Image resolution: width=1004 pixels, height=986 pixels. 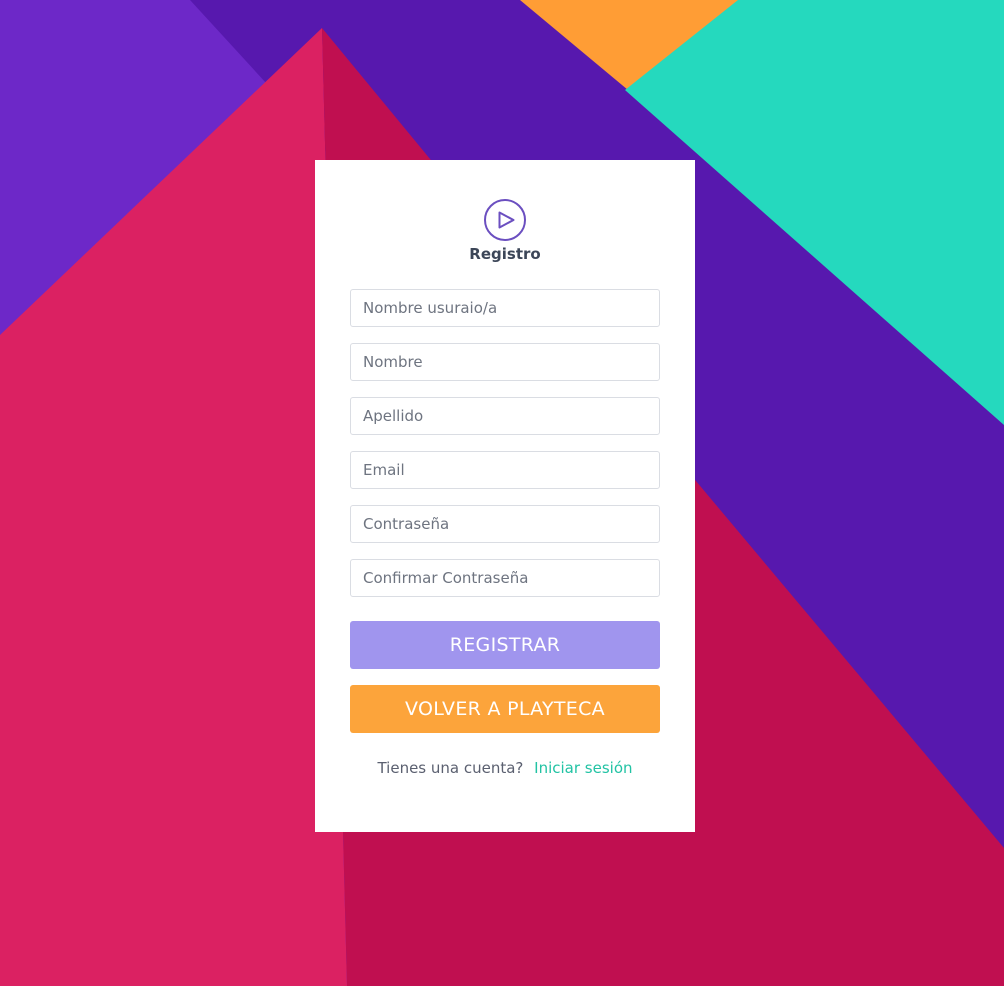 I want to click on email-input, so click(x=505, y=470).